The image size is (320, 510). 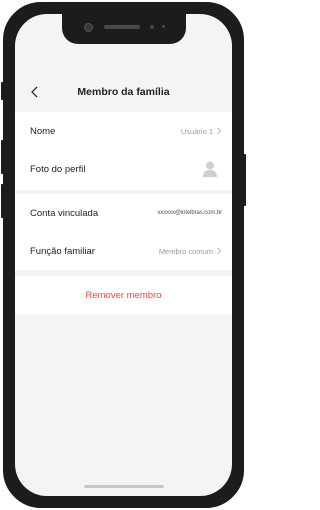 What do you see at coordinates (62, 251) in the screenshot?
I see `family-role-label: Função familiar` at bounding box center [62, 251].